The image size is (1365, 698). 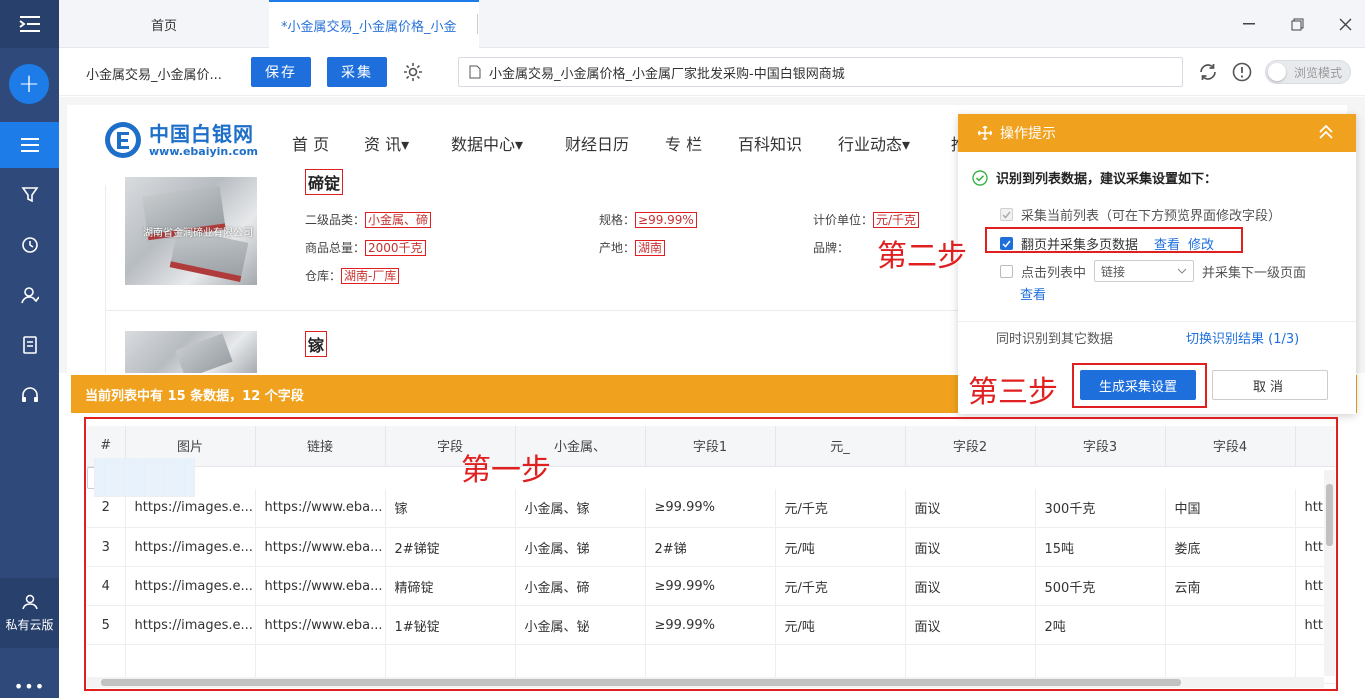 What do you see at coordinates (123, 140) in the screenshot?
I see `ebaiyin-logo-icon` at bounding box center [123, 140].